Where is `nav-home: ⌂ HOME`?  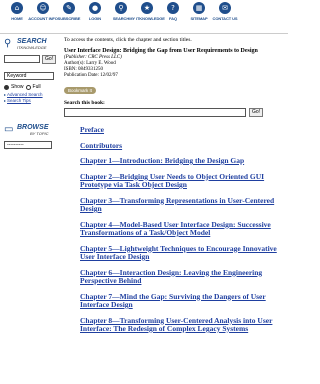
nav-home: ⌂ HOME is located at coordinates (17, 11).